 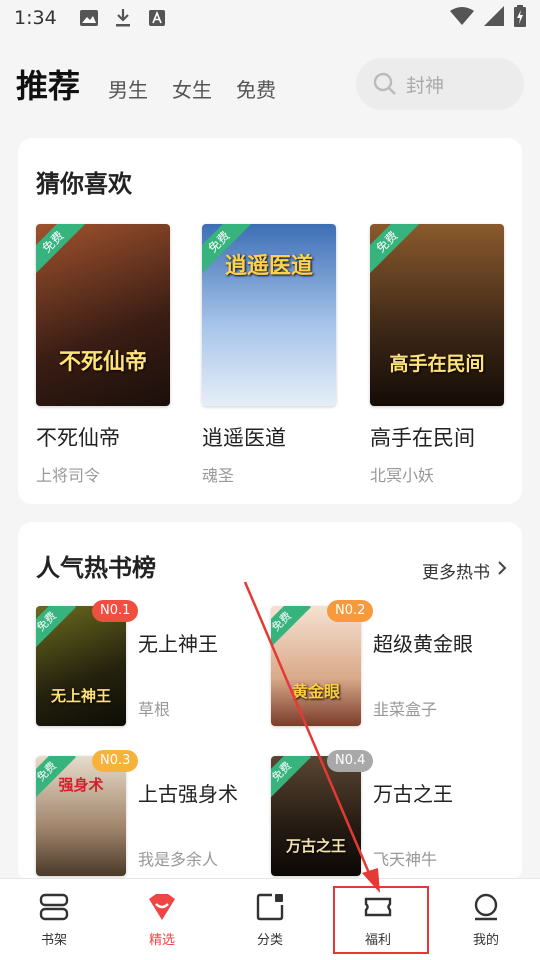 I want to click on wifi-icon, so click(x=462, y=18).